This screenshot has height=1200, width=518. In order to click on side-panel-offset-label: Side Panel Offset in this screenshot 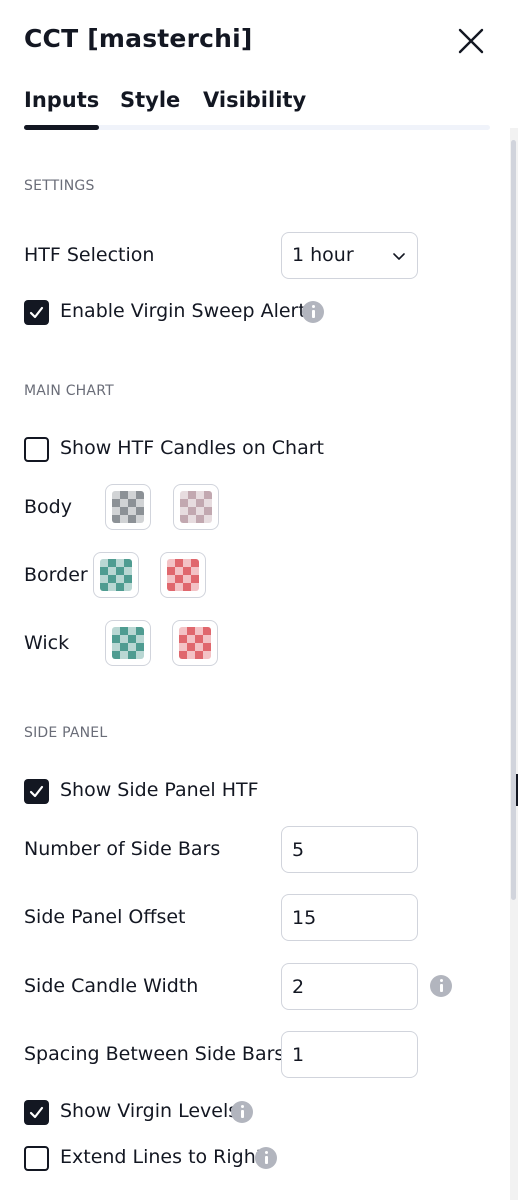, I will do `click(105, 917)`.